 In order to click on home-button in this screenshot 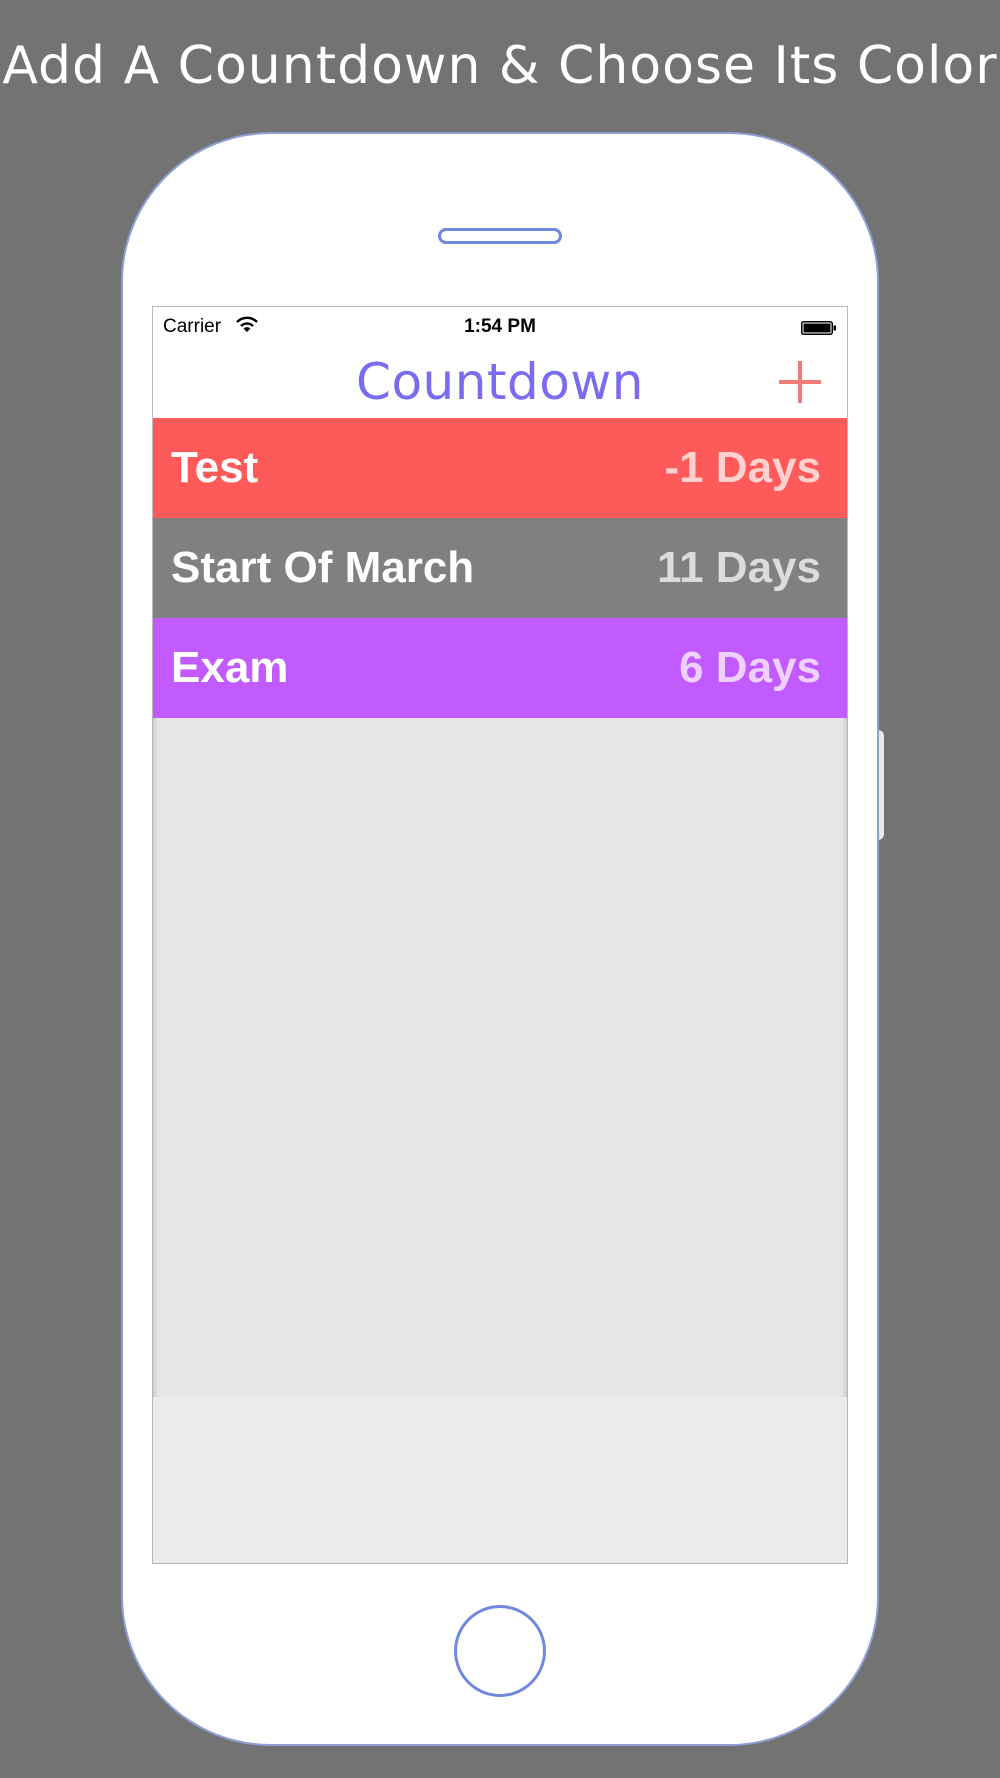, I will do `click(500, 1651)`.